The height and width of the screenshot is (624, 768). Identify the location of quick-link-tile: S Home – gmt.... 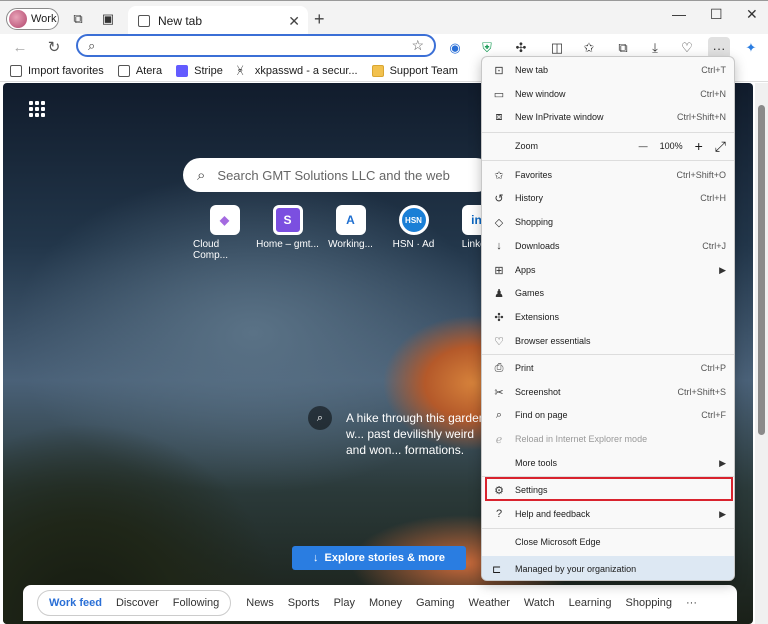
(287, 233).